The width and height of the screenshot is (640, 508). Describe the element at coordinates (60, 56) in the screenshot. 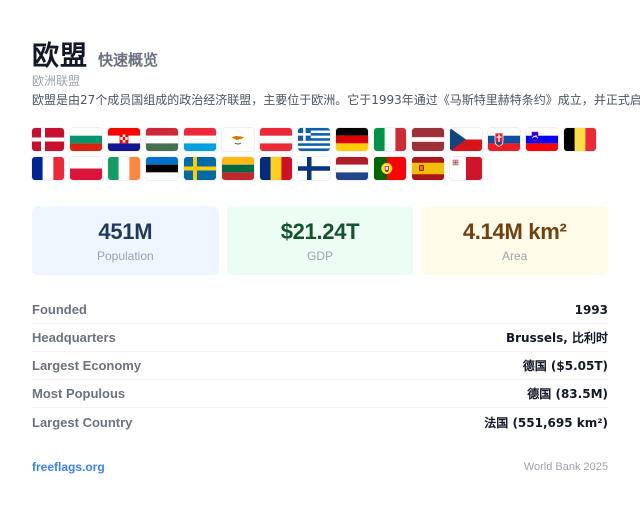

I see `page-title: 欧盟` at that location.